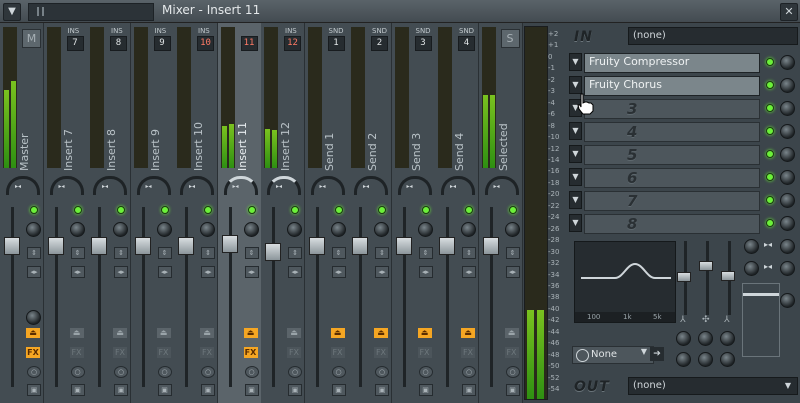 The height and width of the screenshot is (403, 800). I want to click on effect-slot: 6, so click(672, 178).